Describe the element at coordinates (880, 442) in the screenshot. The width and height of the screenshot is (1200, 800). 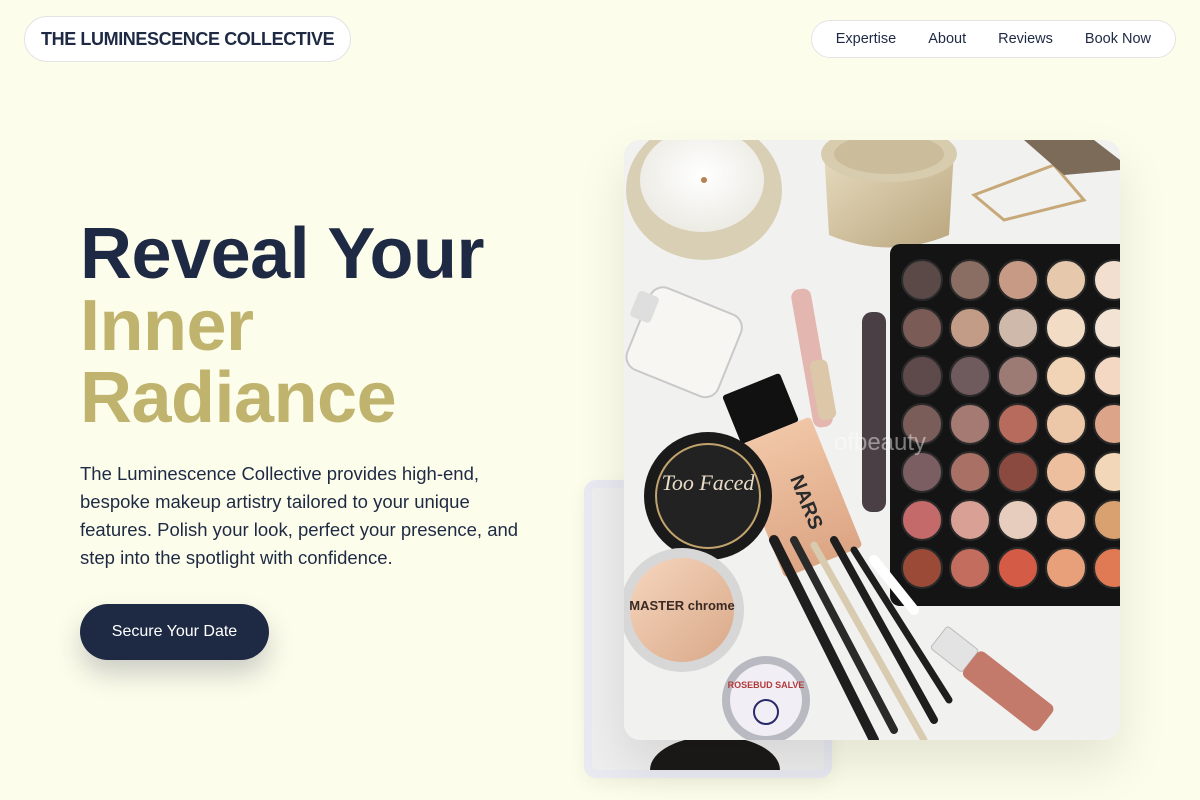
I see `image-watermark: ofbeauty` at that location.